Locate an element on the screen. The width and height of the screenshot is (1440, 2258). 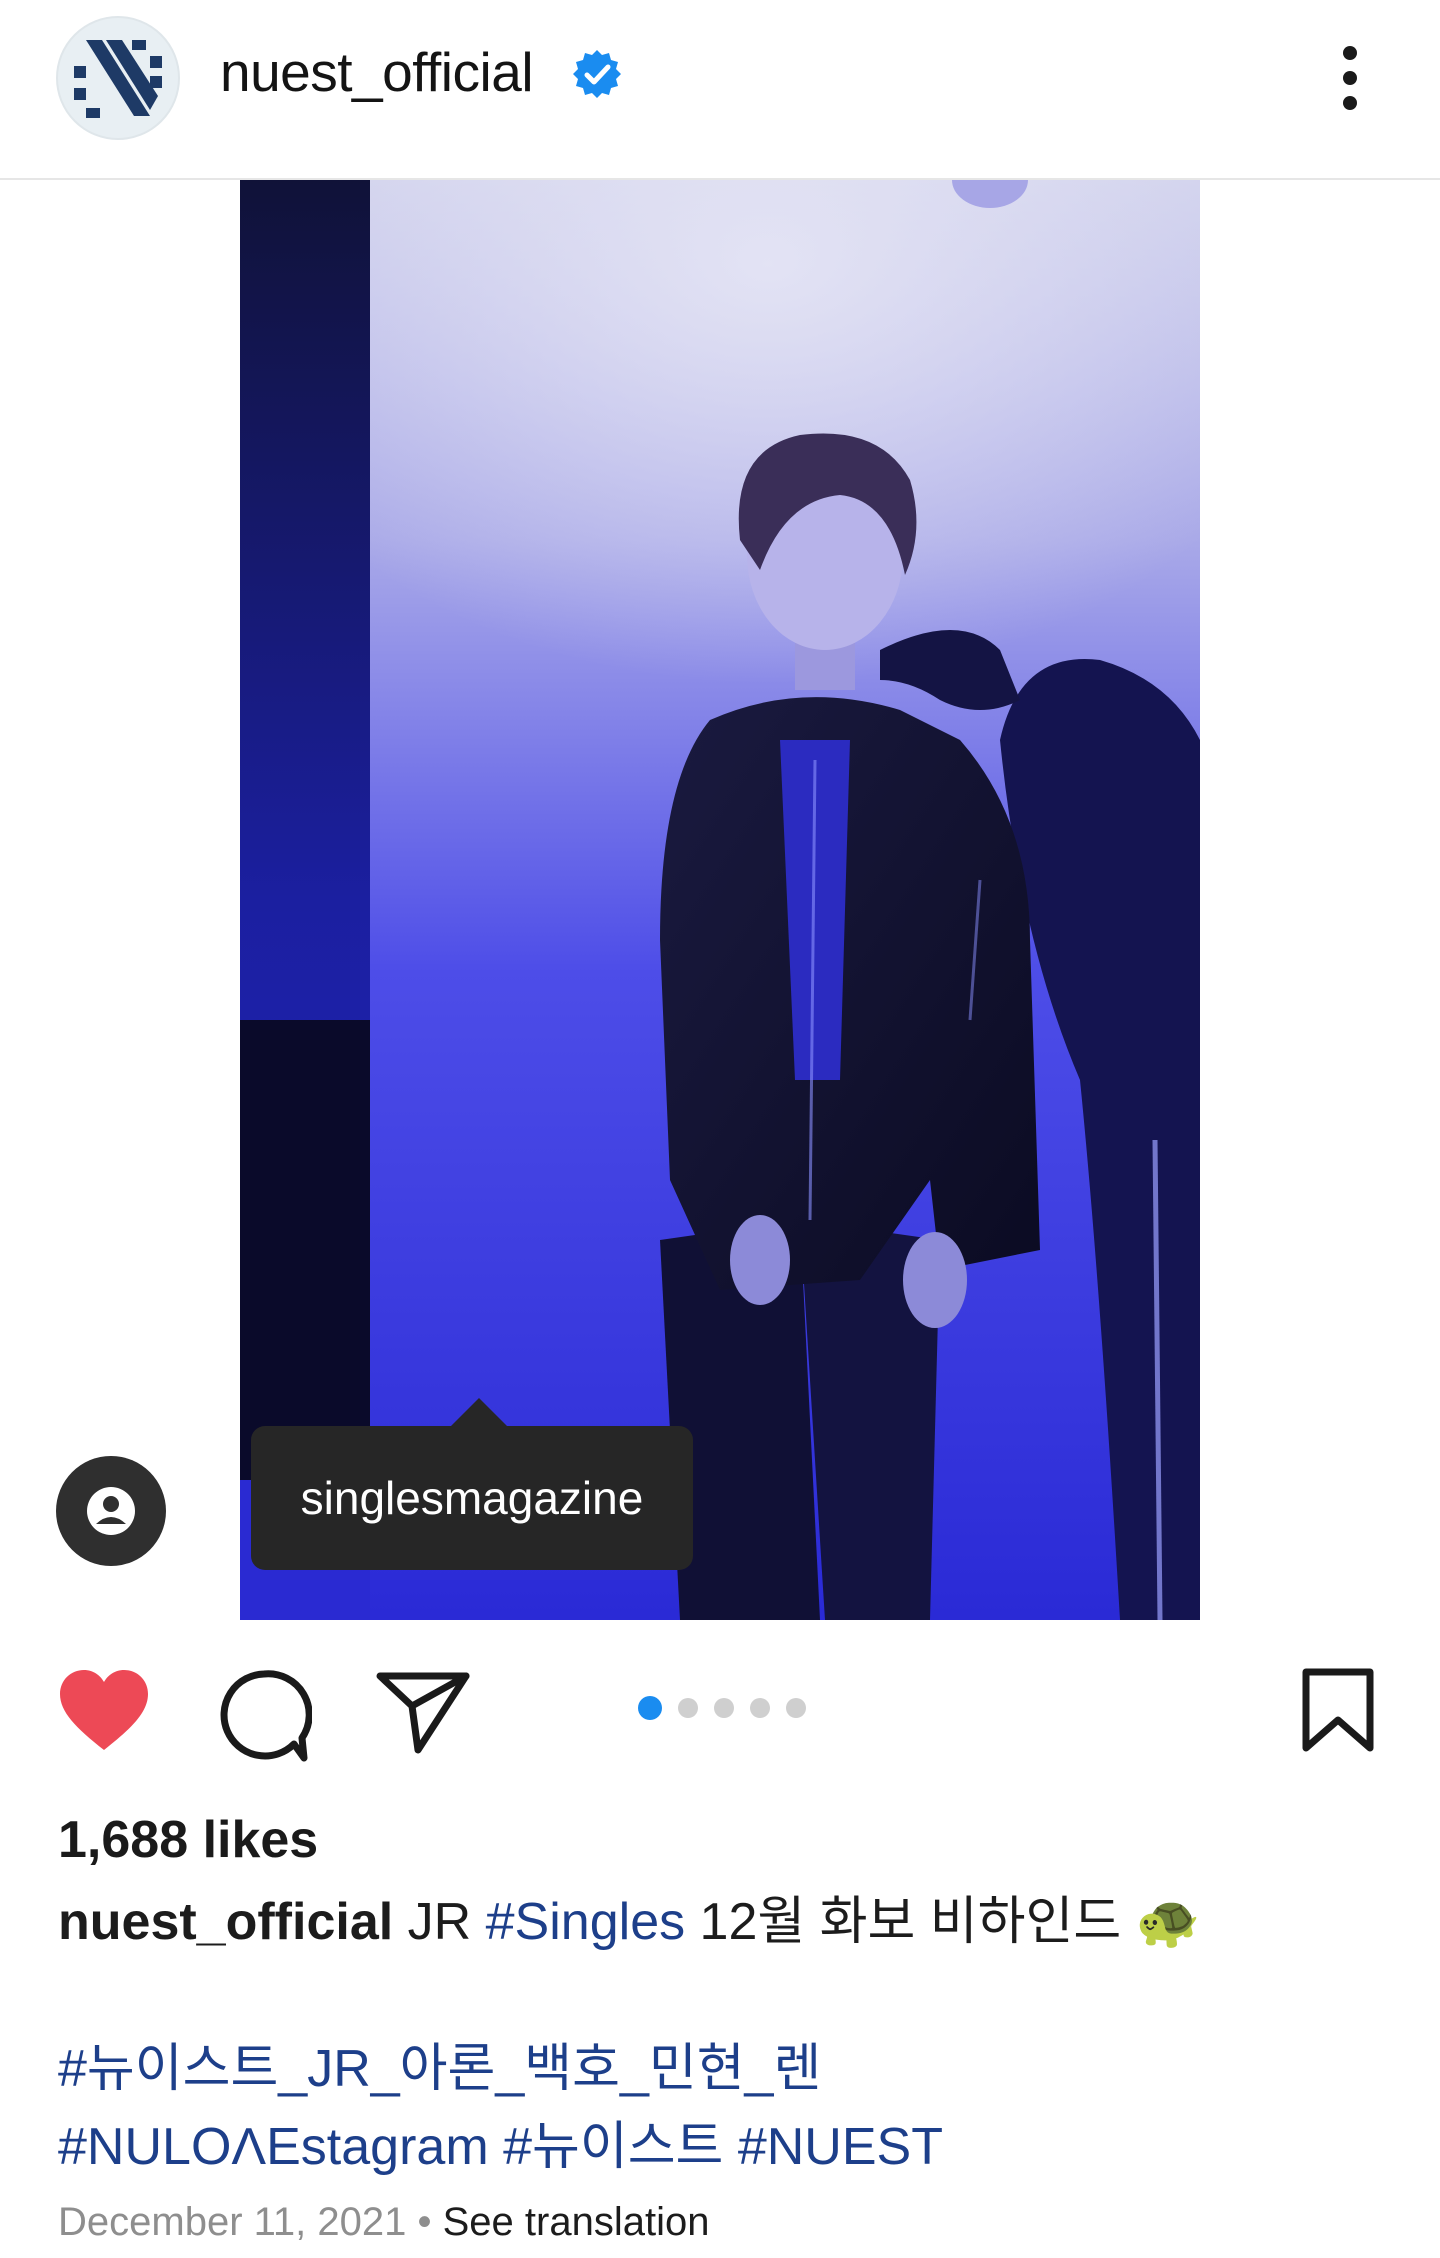
header-username: nuest_official is located at coordinates (377, 72).